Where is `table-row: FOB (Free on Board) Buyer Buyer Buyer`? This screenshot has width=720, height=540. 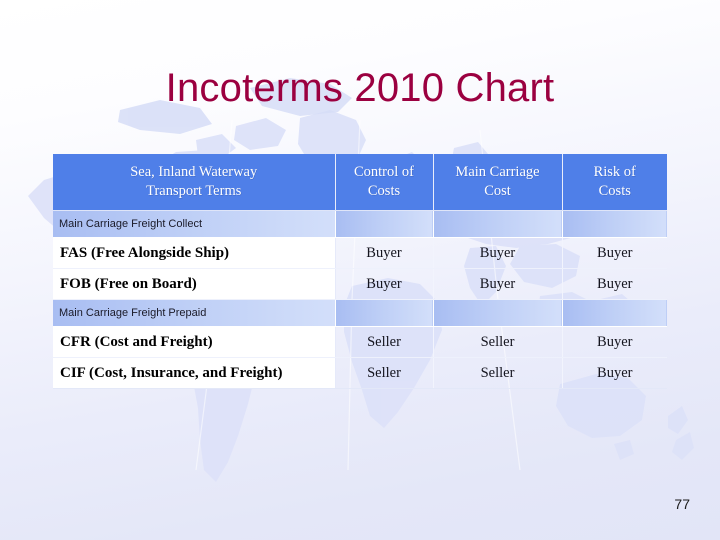 table-row: FOB (Free on Board) Buyer Buyer Buyer is located at coordinates (360, 284).